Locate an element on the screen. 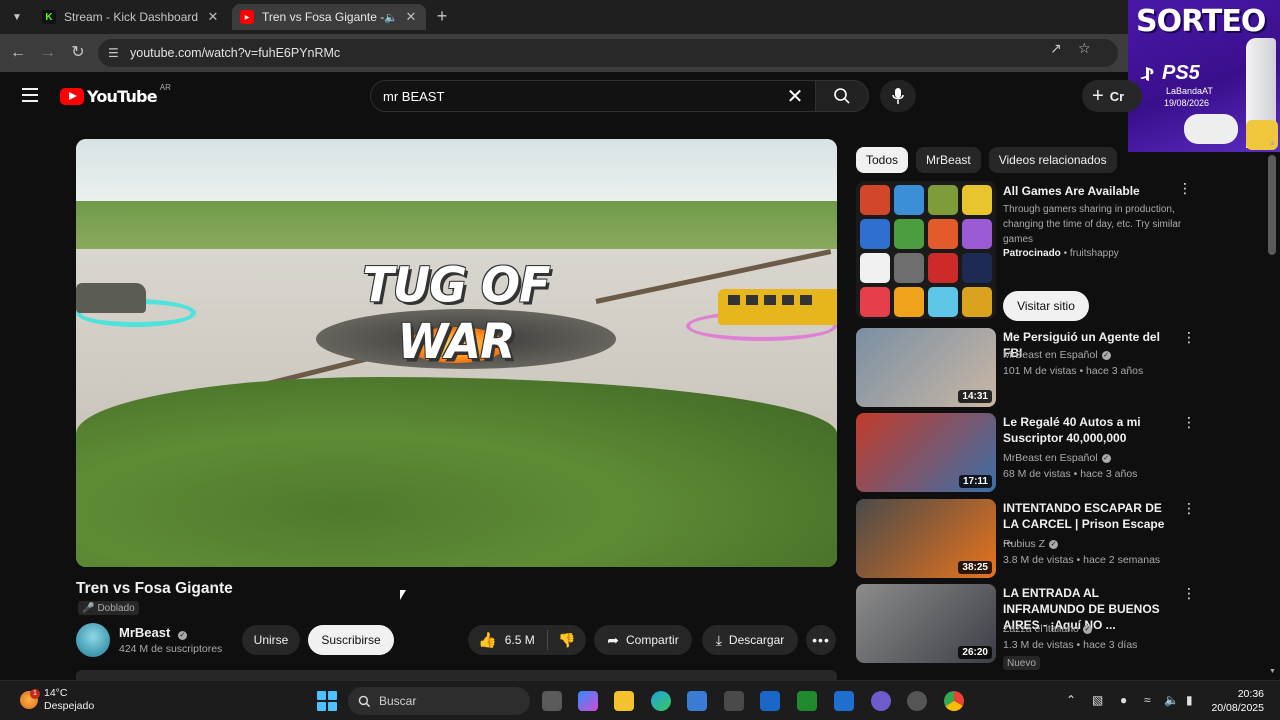 The image size is (1280, 720). windows-start-icon is located at coordinates (327, 701).